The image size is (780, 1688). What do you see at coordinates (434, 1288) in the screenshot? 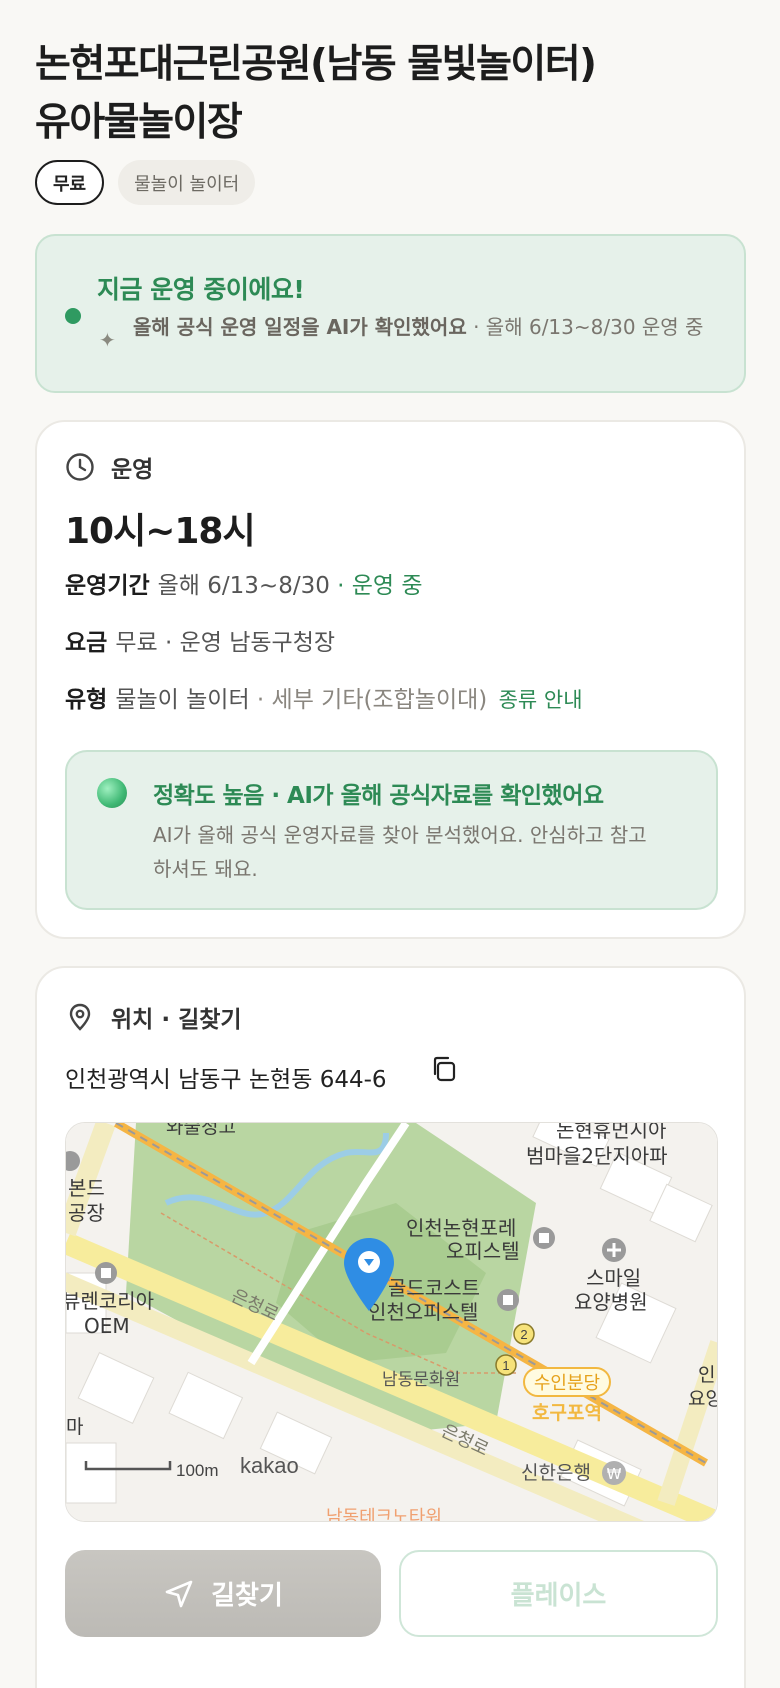
I see `map-label-goldcoast-1: 골드코스트` at bounding box center [434, 1288].